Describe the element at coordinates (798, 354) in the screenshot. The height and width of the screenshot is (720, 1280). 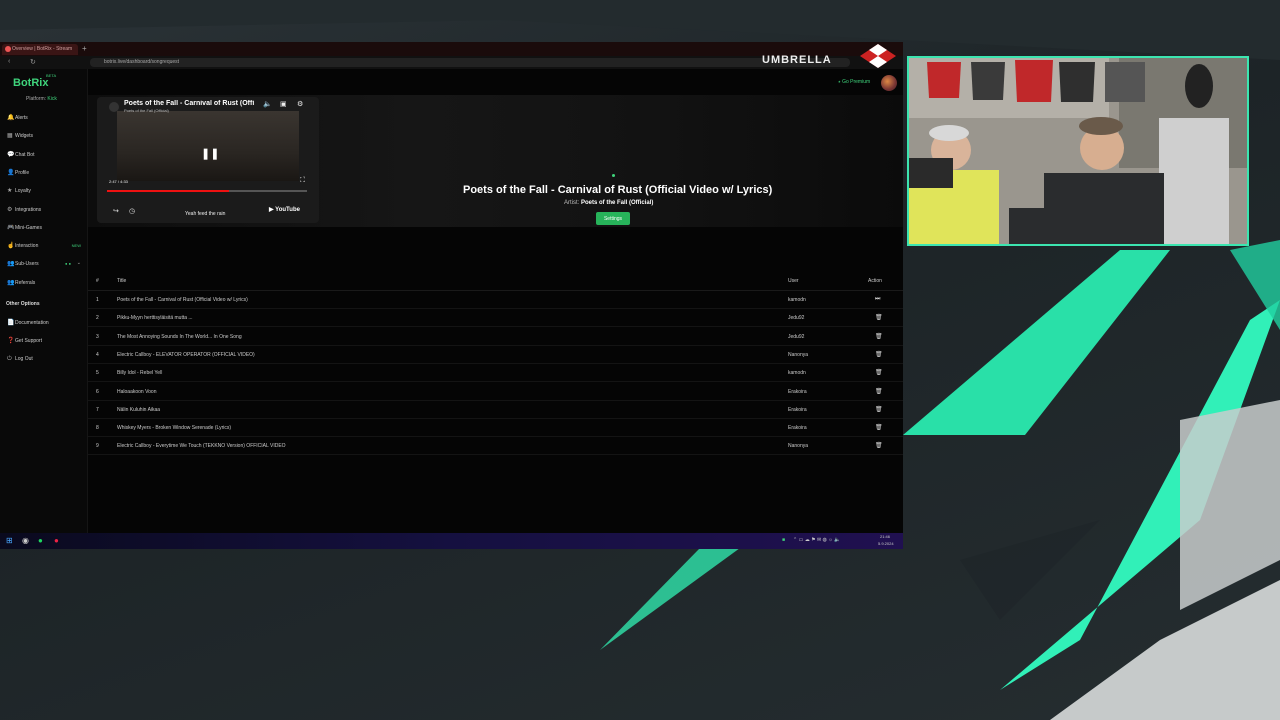
I see `cell-user: Nanonya` at that location.